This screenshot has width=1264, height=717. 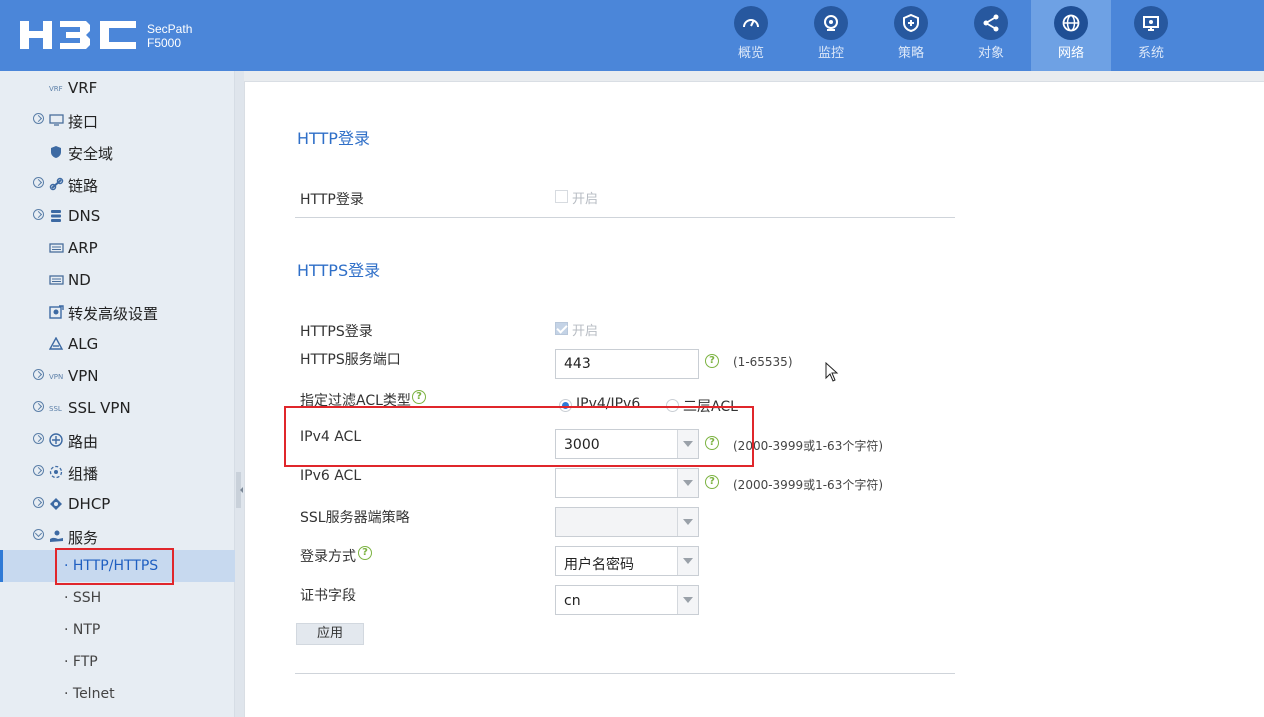 I want to click on http-section-title: HTTP登录, so click(x=333, y=138).